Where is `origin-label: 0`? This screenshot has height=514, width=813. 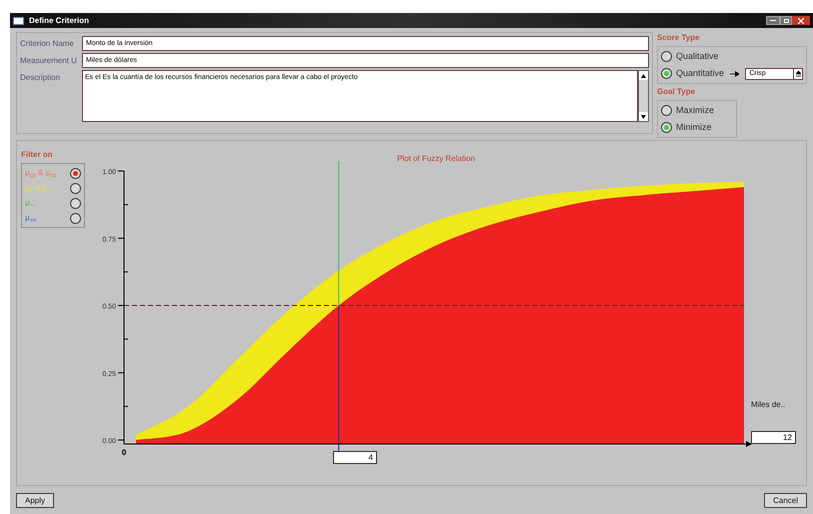 origin-label: 0 is located at coordinates (124, 452).